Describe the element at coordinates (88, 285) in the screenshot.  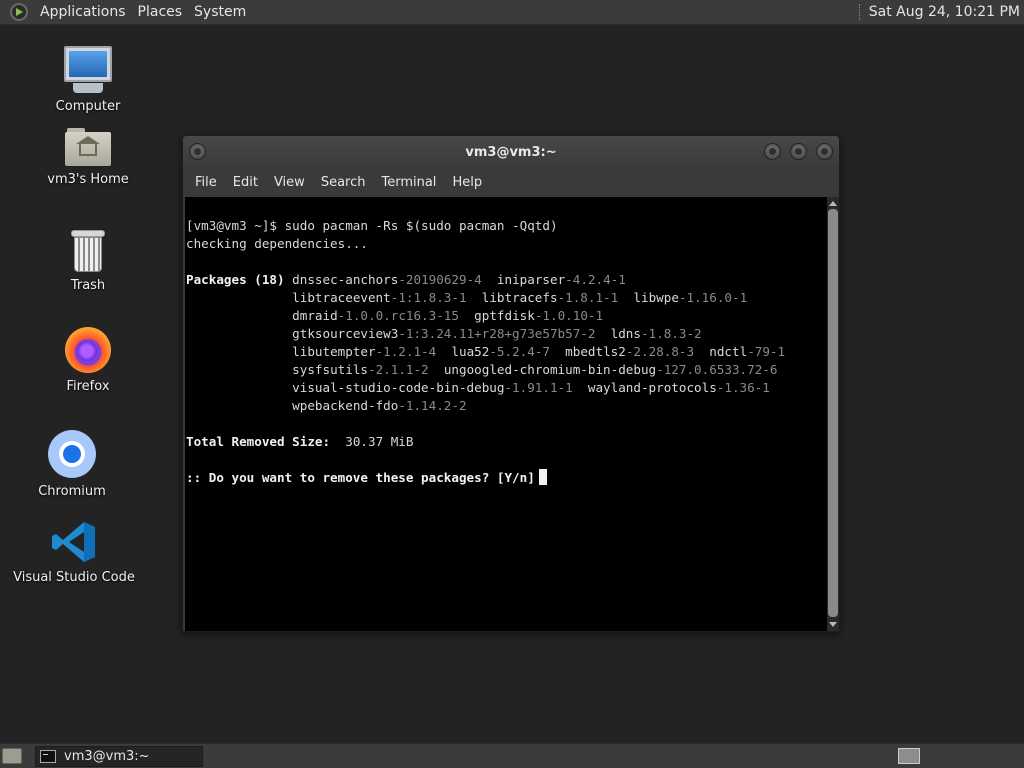
I see `desktop-icon-label: Trash` at that location.